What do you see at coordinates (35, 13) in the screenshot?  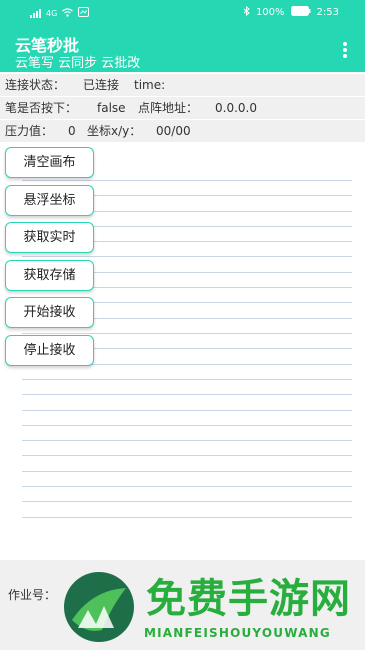 I see `signal-icon` at bounding box center [35, 13].